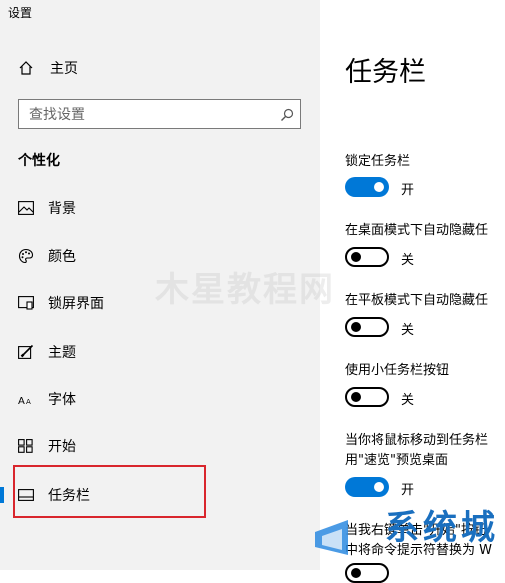  Describe the element at coordinates (160, 399) in the screenshot. I see `nav-item-fonts: AA 字体` at that location.